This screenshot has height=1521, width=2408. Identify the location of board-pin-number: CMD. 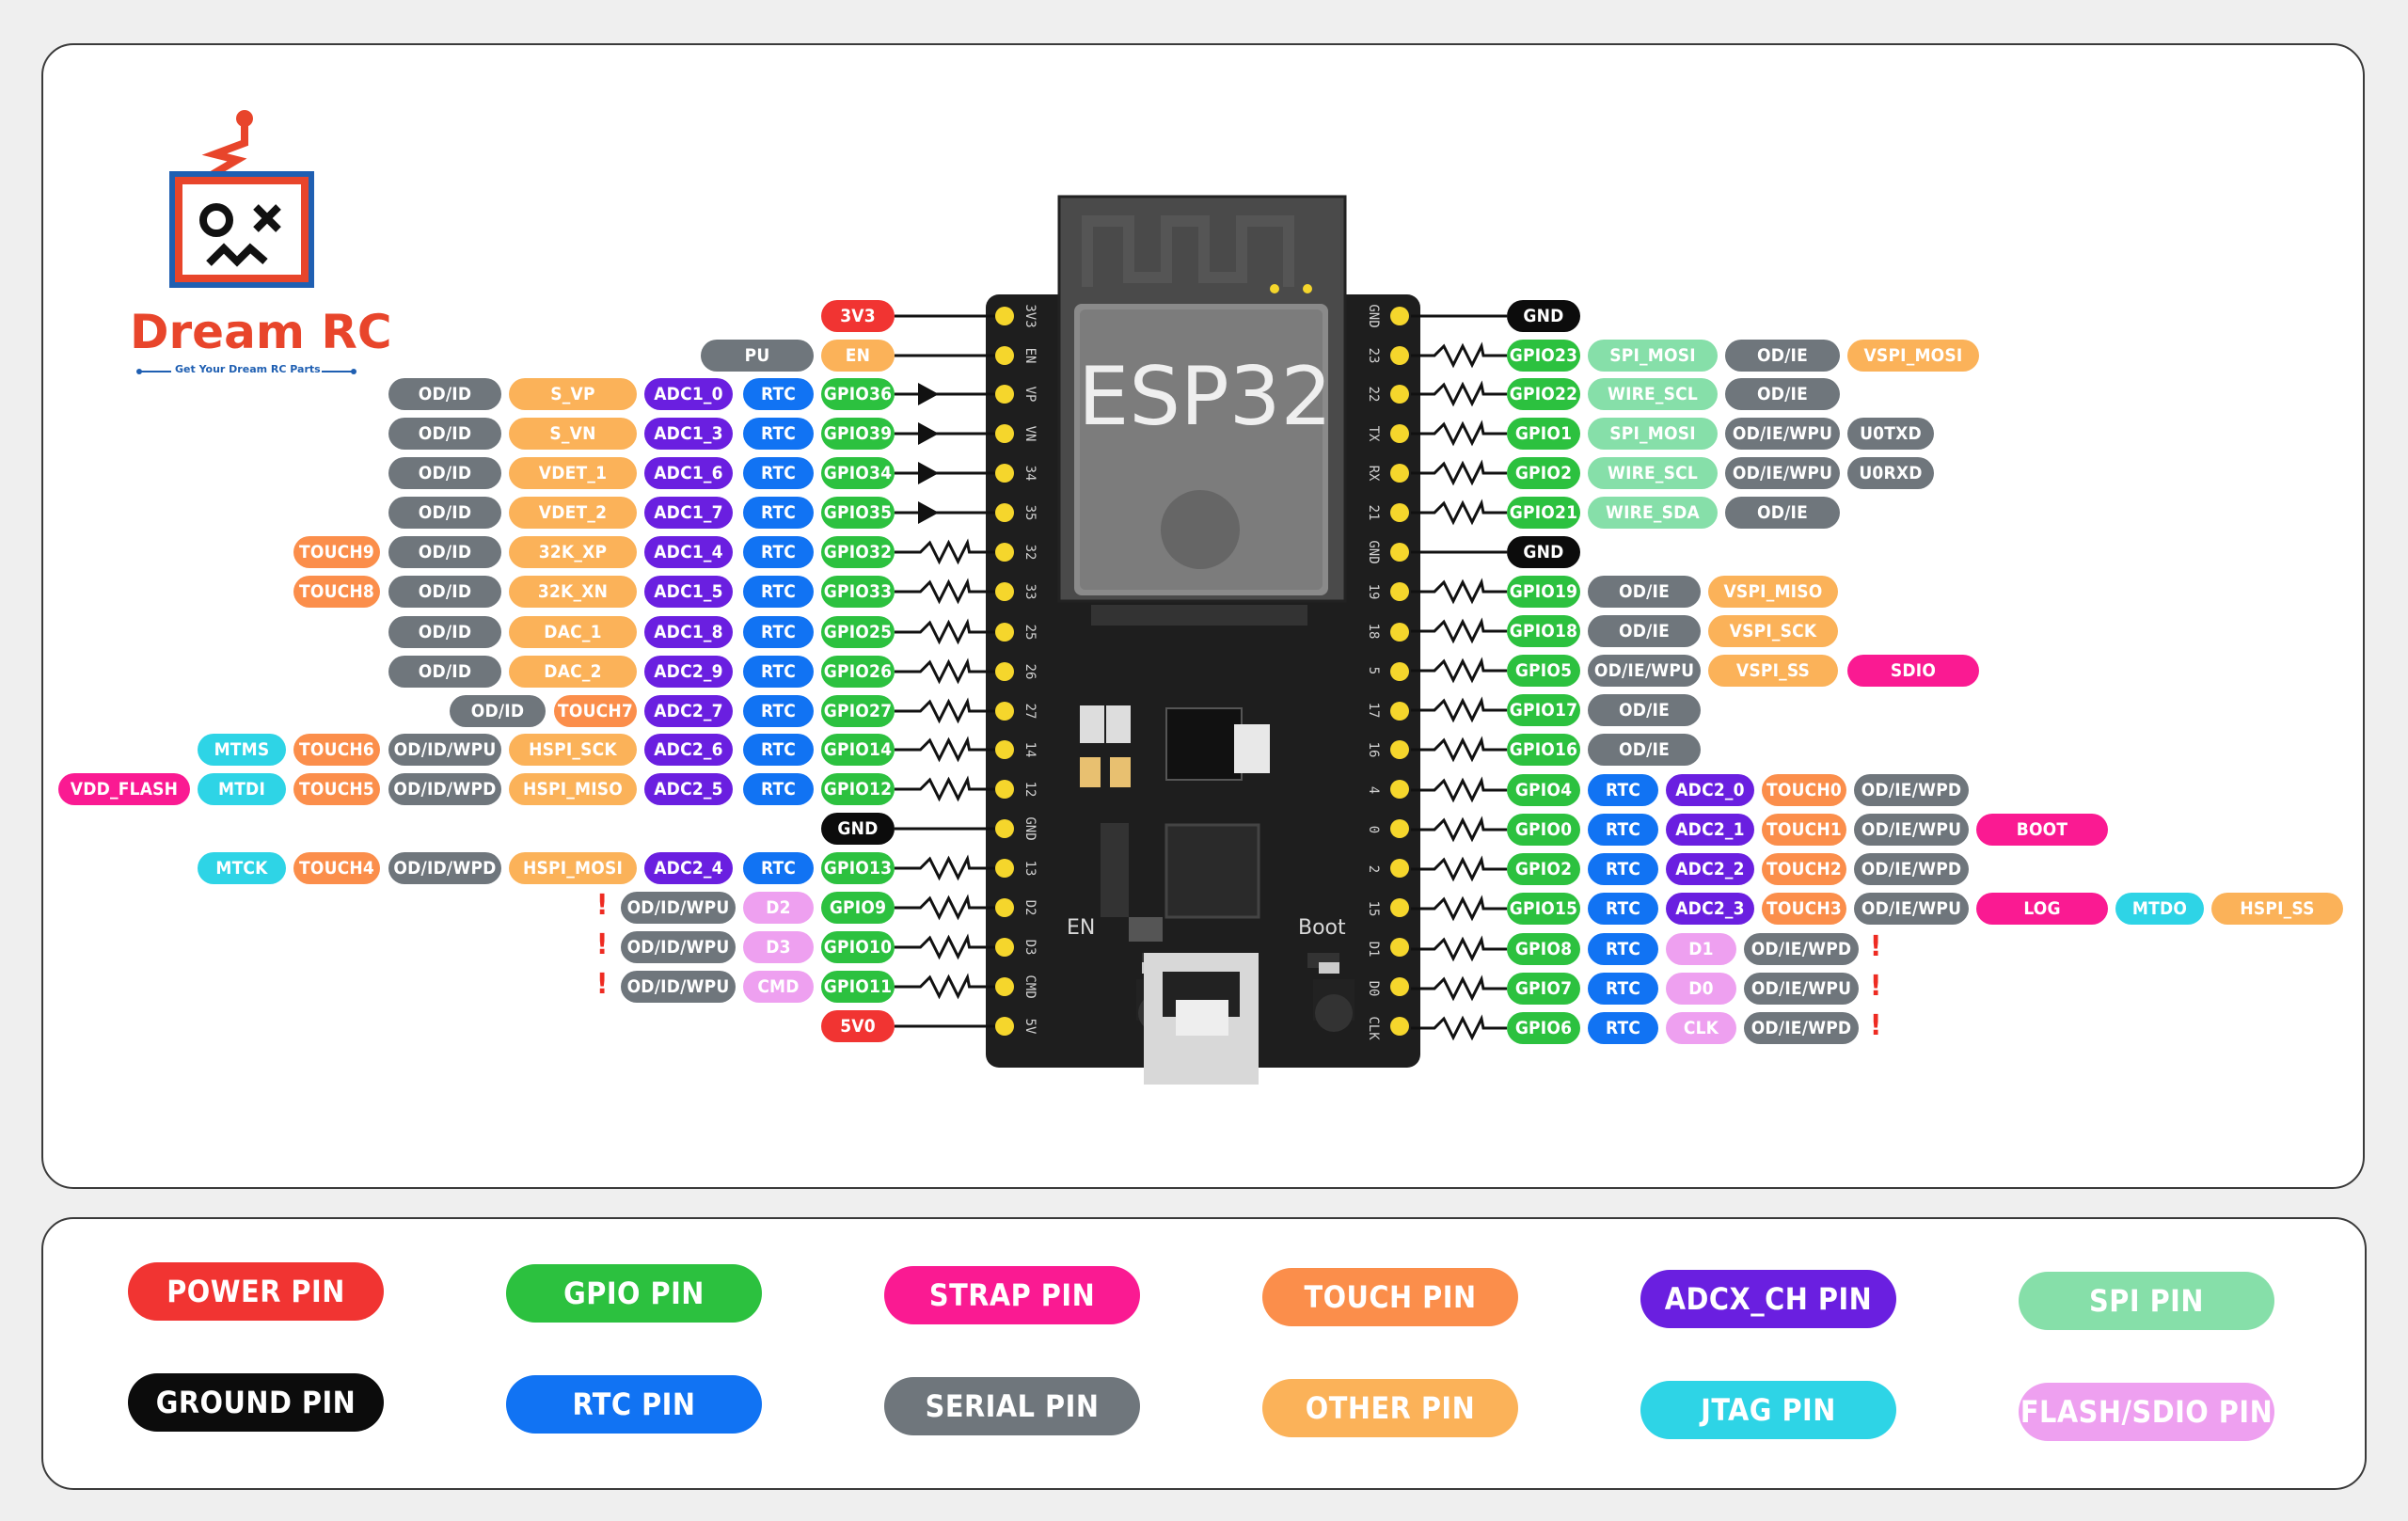
(1030, 986).